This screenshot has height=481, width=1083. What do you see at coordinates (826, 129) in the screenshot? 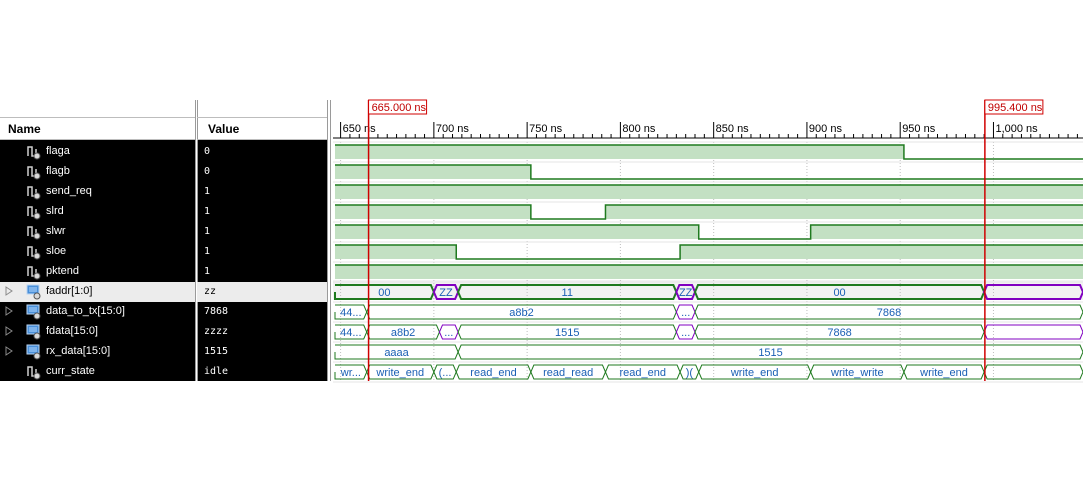
I see `tick-label: 900 ns` at bounding box center [826, 129].